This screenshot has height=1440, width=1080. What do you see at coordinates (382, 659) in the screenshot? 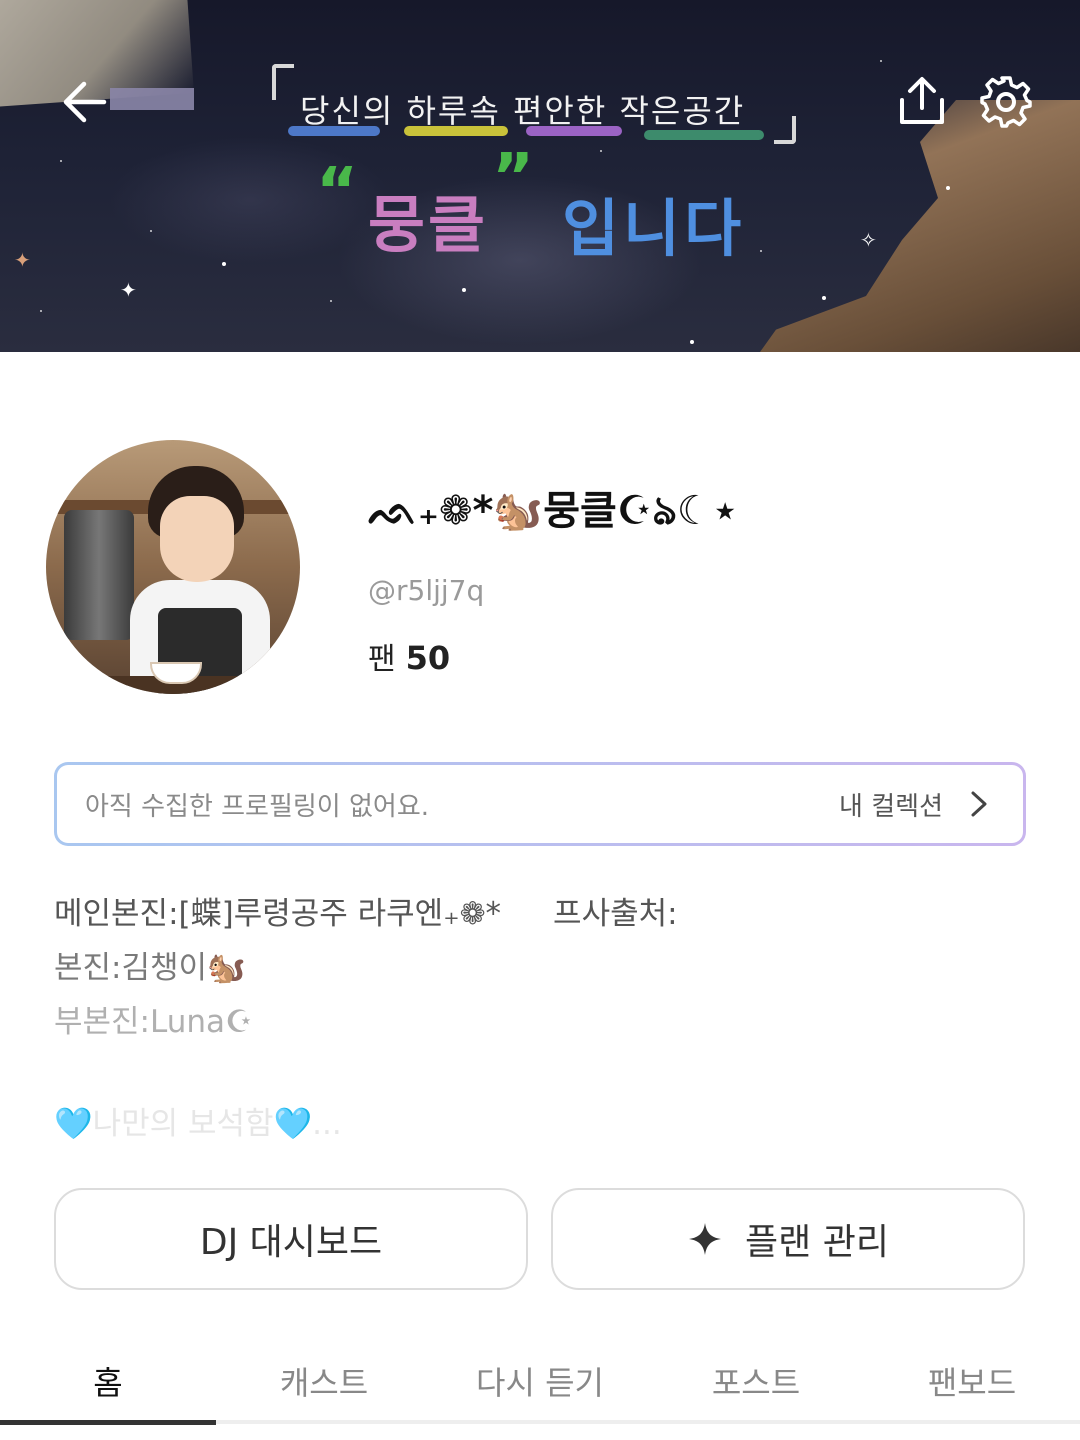
I see `fan-count-label: 팬` at bounding box center [382, 659].